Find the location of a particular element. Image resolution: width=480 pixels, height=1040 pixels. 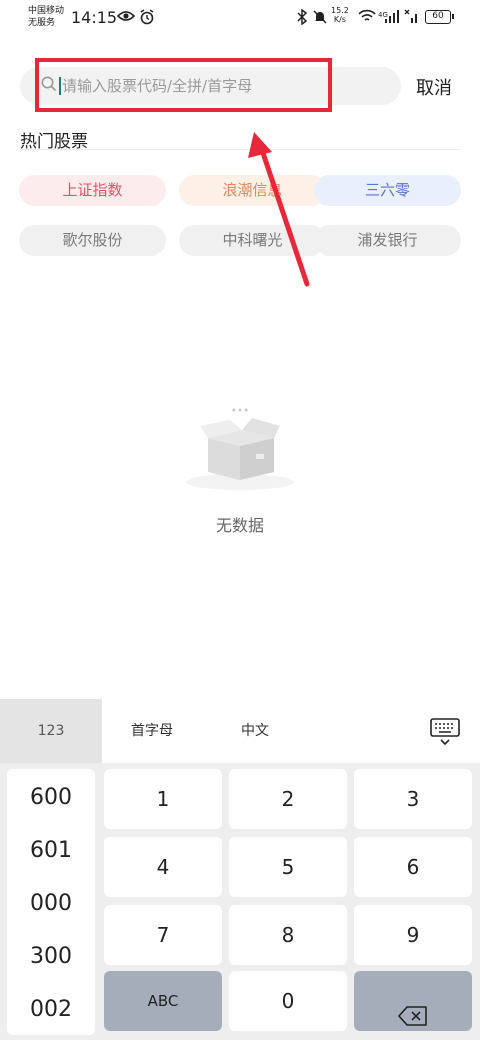

alarm-icon is located at coordinates (147, 19).